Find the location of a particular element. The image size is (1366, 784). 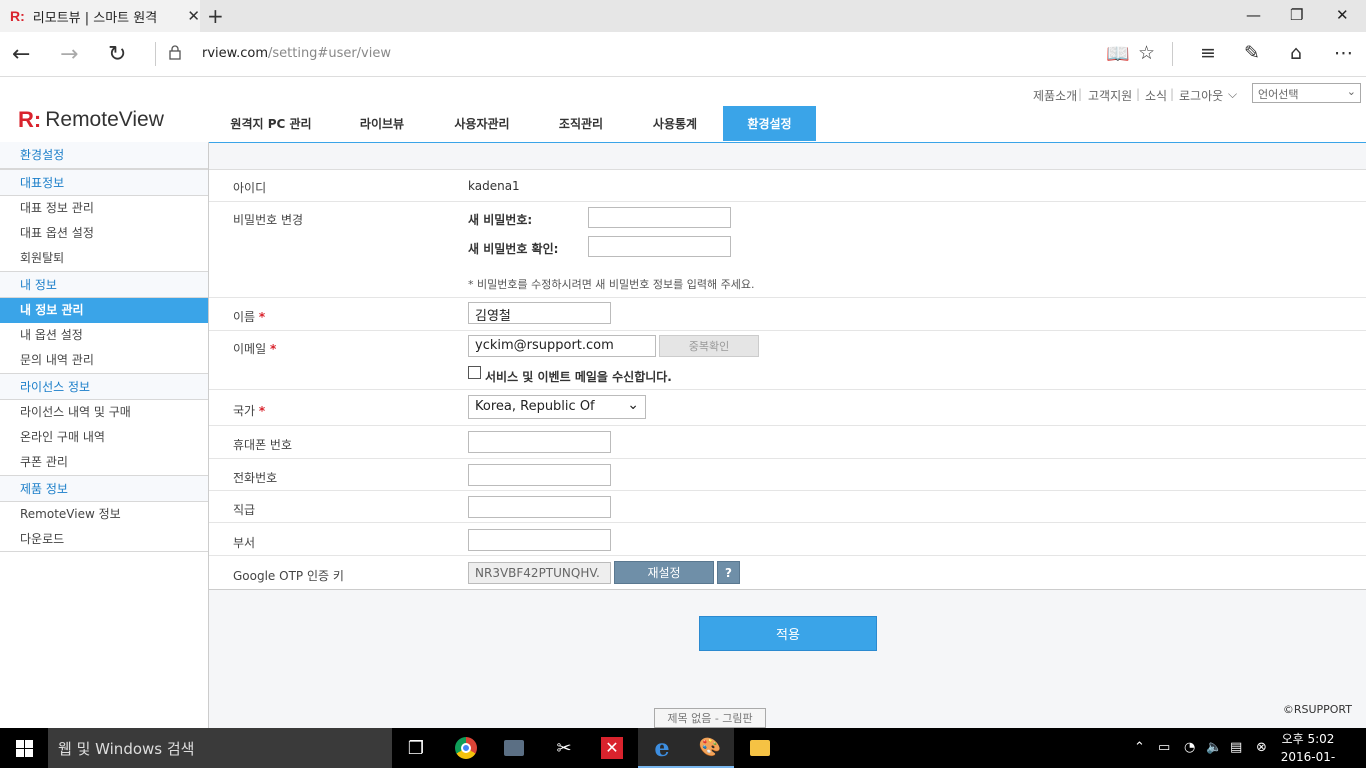

nav-org-manage: 조직관리 is located at coordinates (581, 123).